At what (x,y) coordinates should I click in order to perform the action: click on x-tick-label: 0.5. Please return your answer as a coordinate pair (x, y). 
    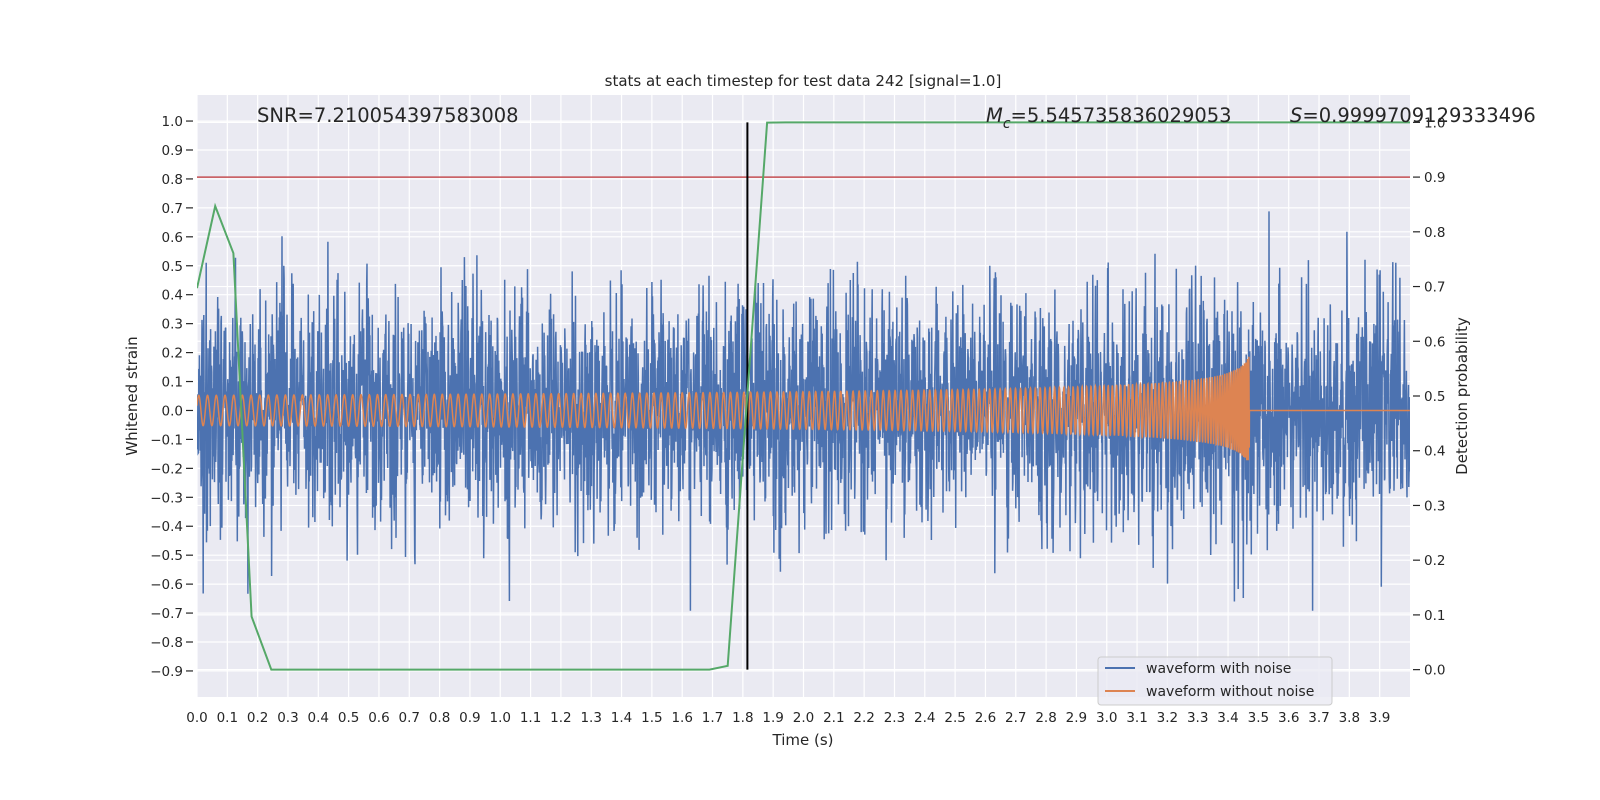
    Looking at the image, I should click on (348, 718).